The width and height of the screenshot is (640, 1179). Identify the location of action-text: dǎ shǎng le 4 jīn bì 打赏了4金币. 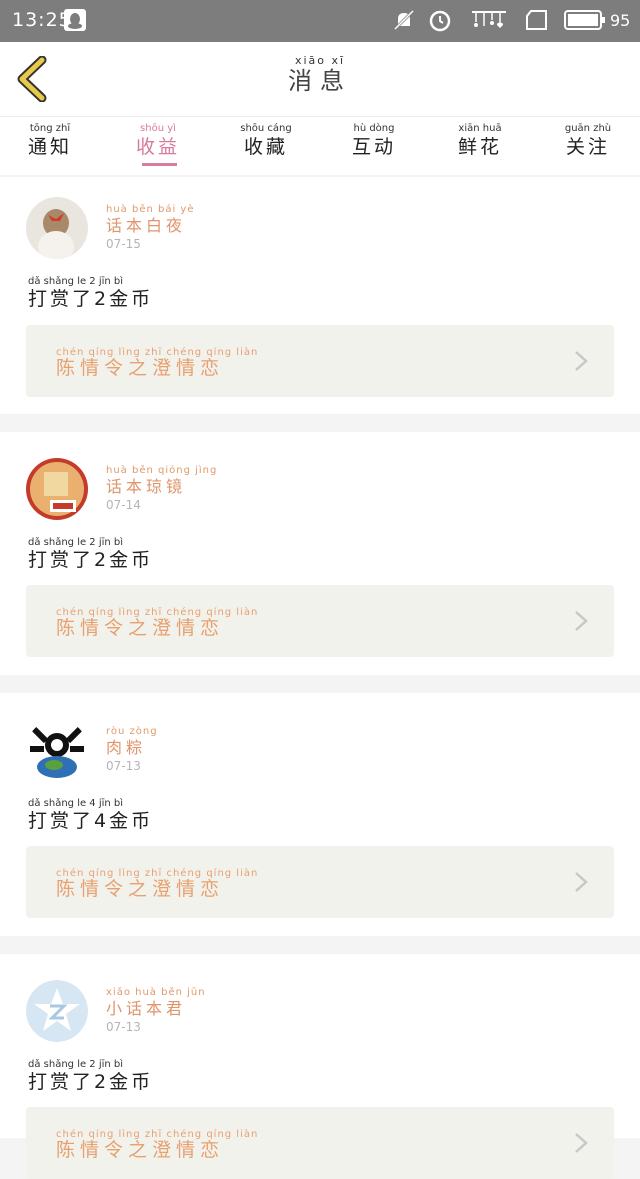
(90, 815).